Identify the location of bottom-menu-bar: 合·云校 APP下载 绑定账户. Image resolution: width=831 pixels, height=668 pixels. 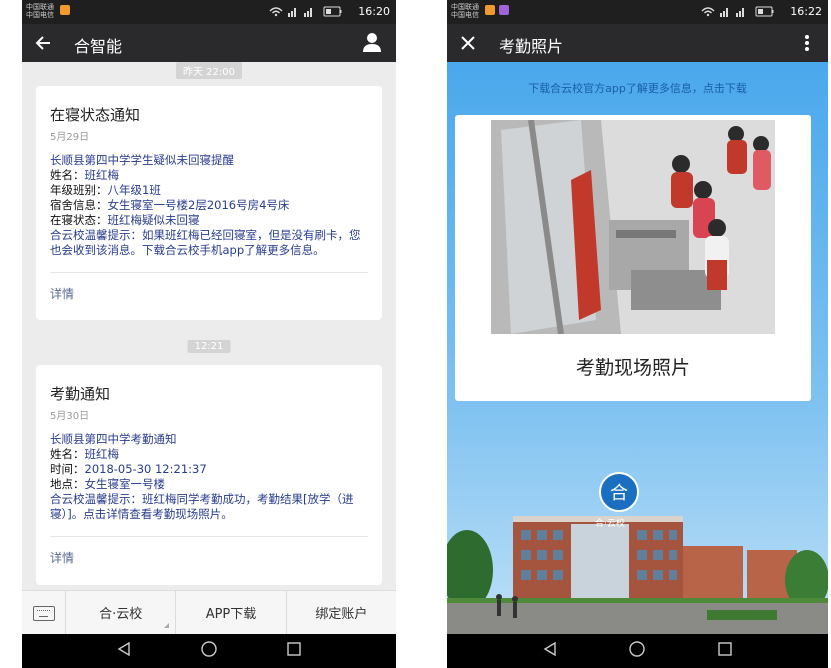
(209, 612).